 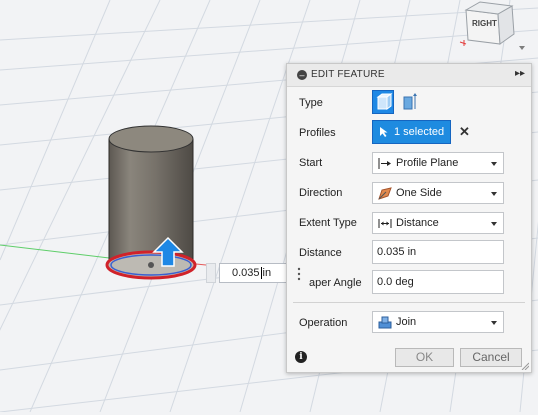 I want to click on selected-profile, so click(x=151, y=265).